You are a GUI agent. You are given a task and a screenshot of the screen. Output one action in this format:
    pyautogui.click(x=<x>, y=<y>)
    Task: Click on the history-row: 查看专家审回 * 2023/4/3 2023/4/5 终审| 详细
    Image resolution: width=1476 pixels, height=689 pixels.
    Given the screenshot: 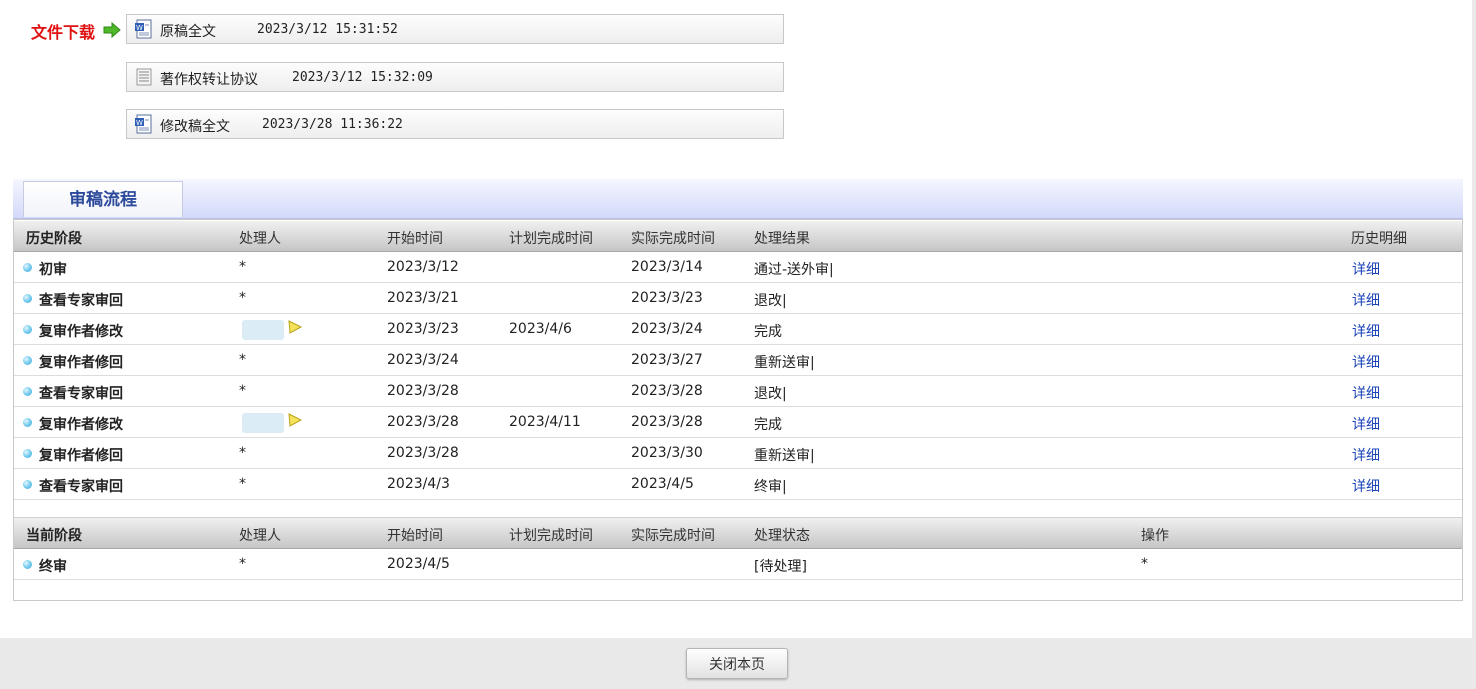 What is the action you would take?
    pyautogui.click(x=738, y=484)
    